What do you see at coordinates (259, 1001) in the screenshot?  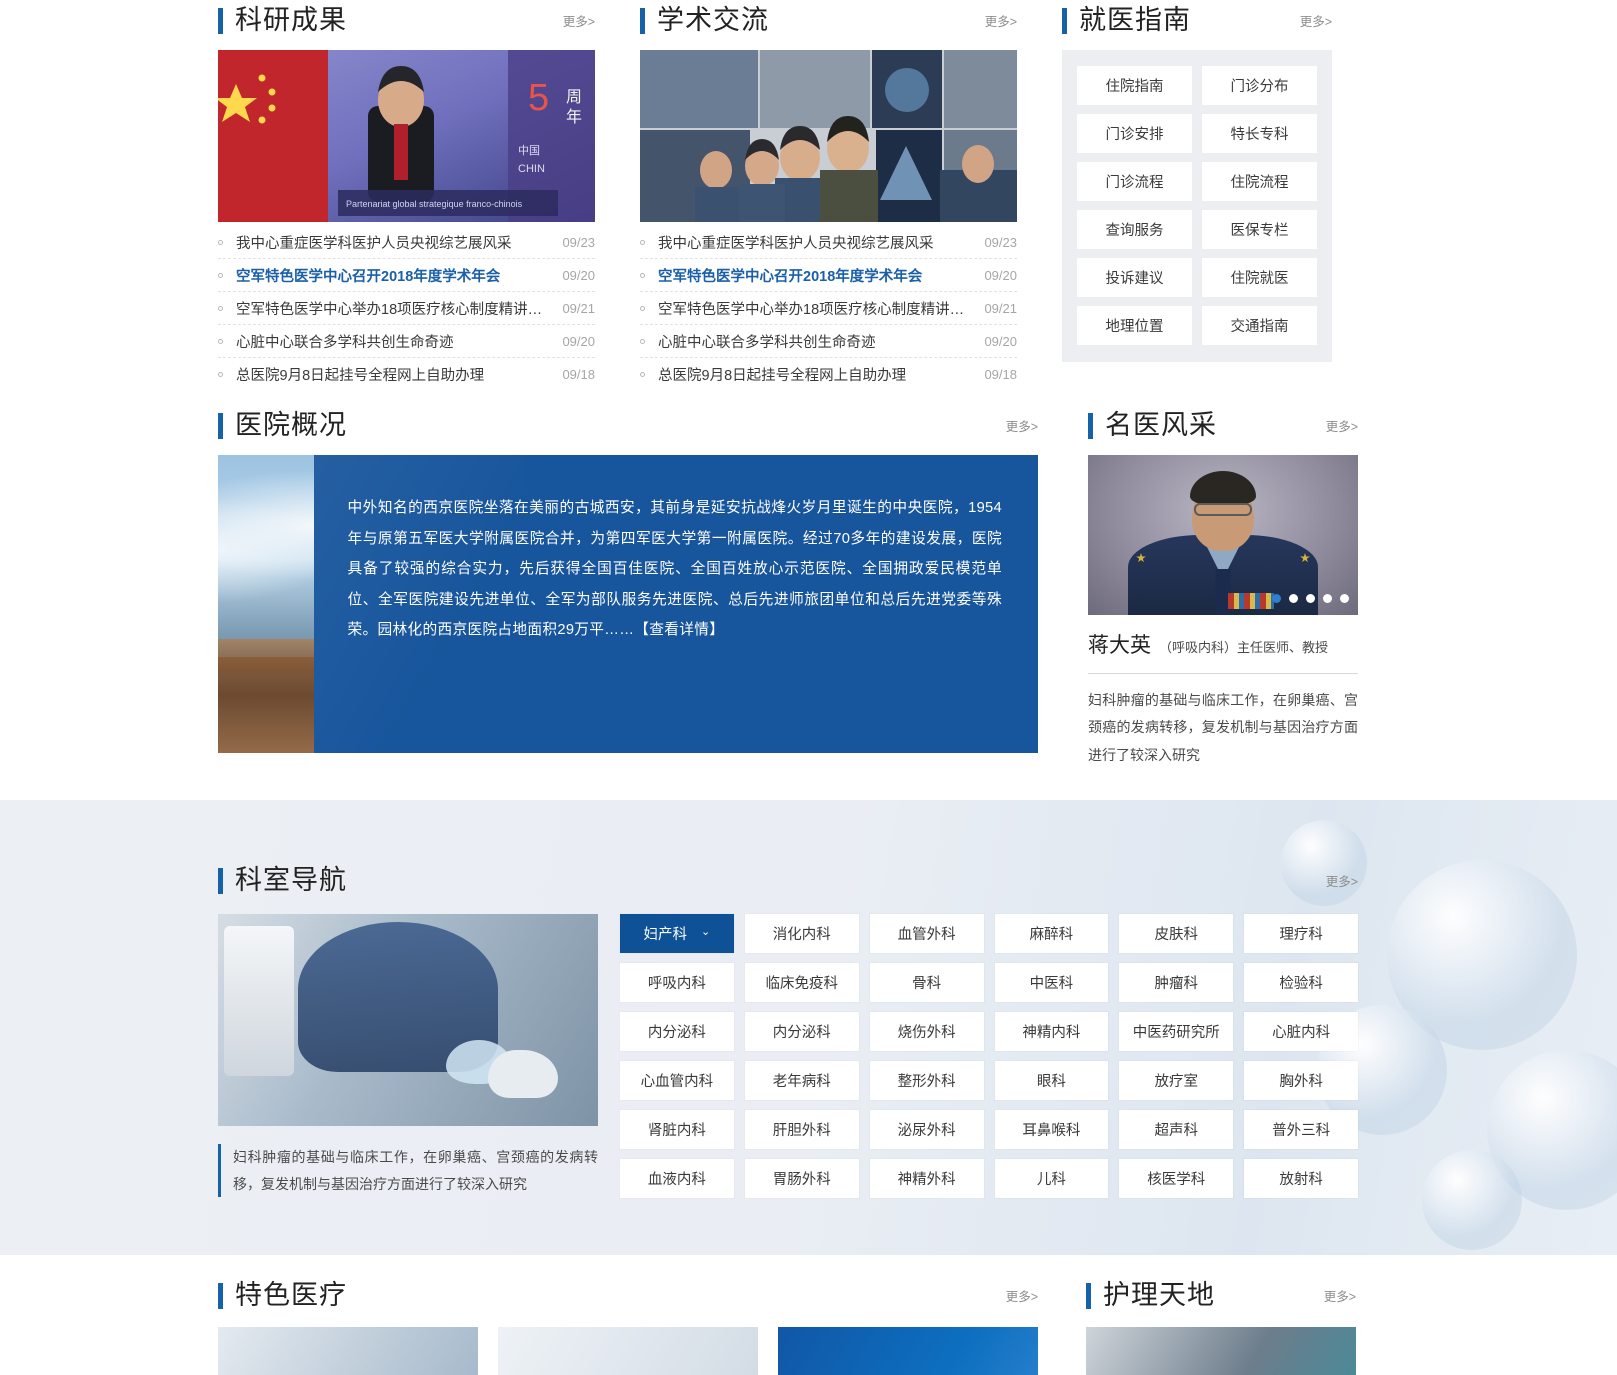 I see `medical-device` at bounding box center [259, 1001].